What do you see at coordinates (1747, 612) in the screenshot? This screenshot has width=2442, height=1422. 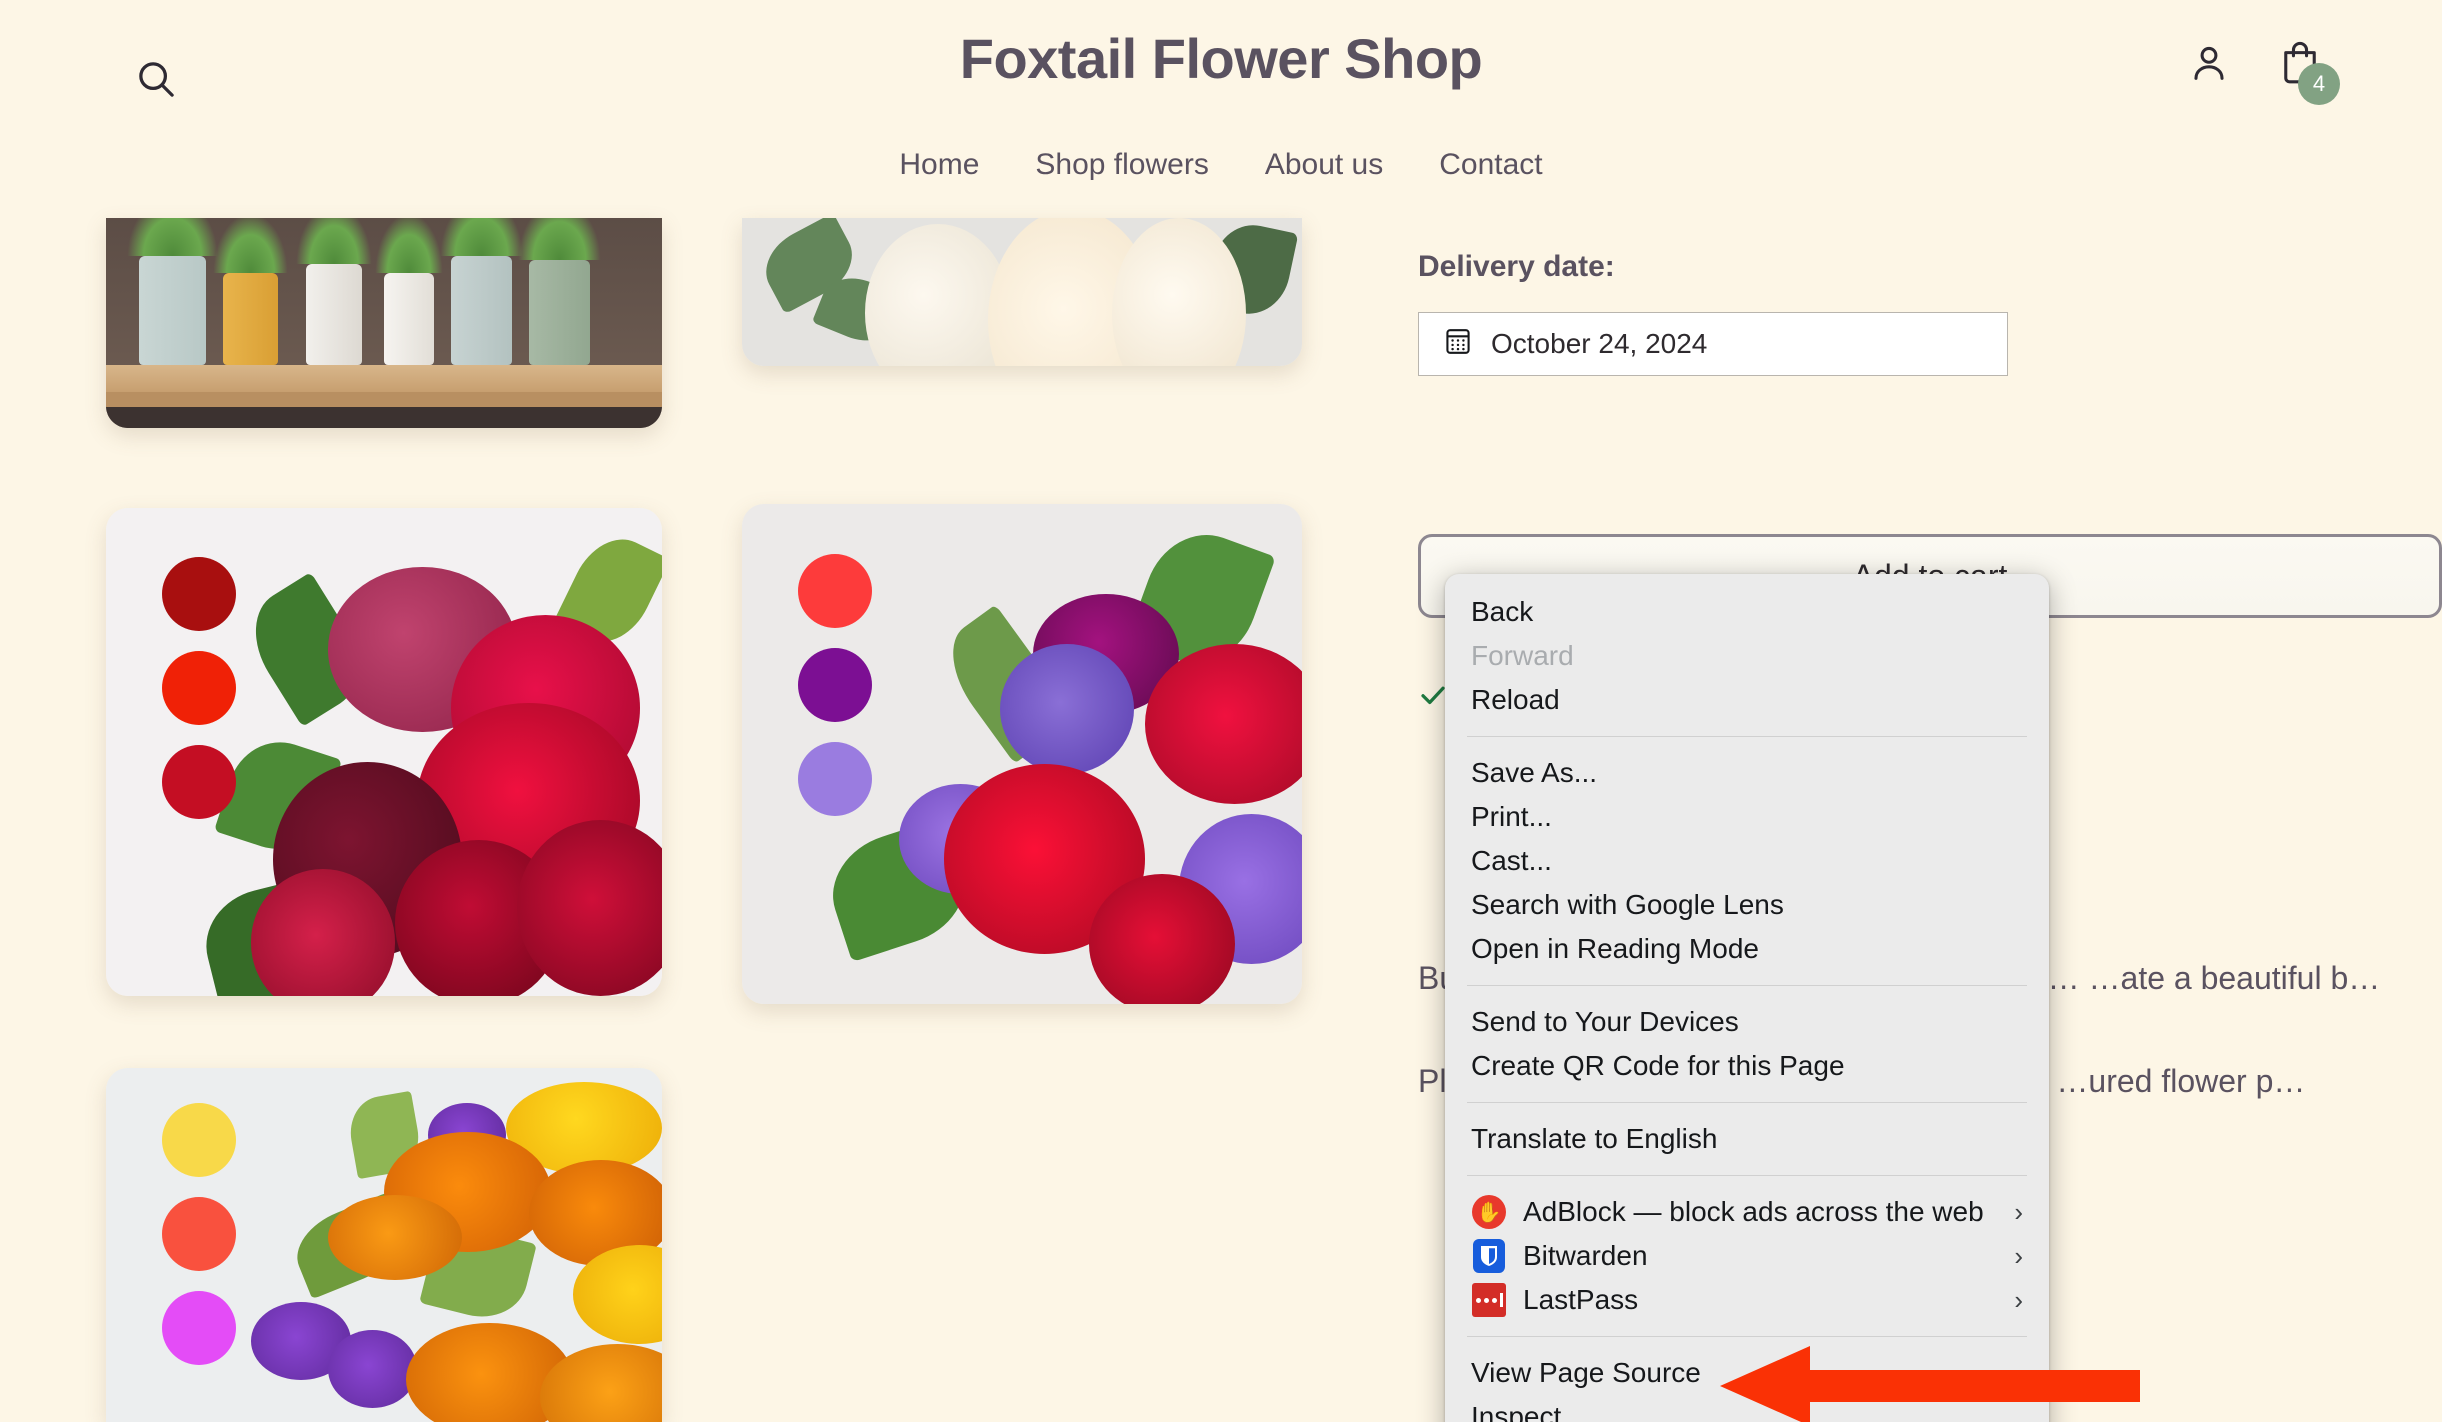 I see `context-menu-item-back: Back` at bounding box center [1747, 612].